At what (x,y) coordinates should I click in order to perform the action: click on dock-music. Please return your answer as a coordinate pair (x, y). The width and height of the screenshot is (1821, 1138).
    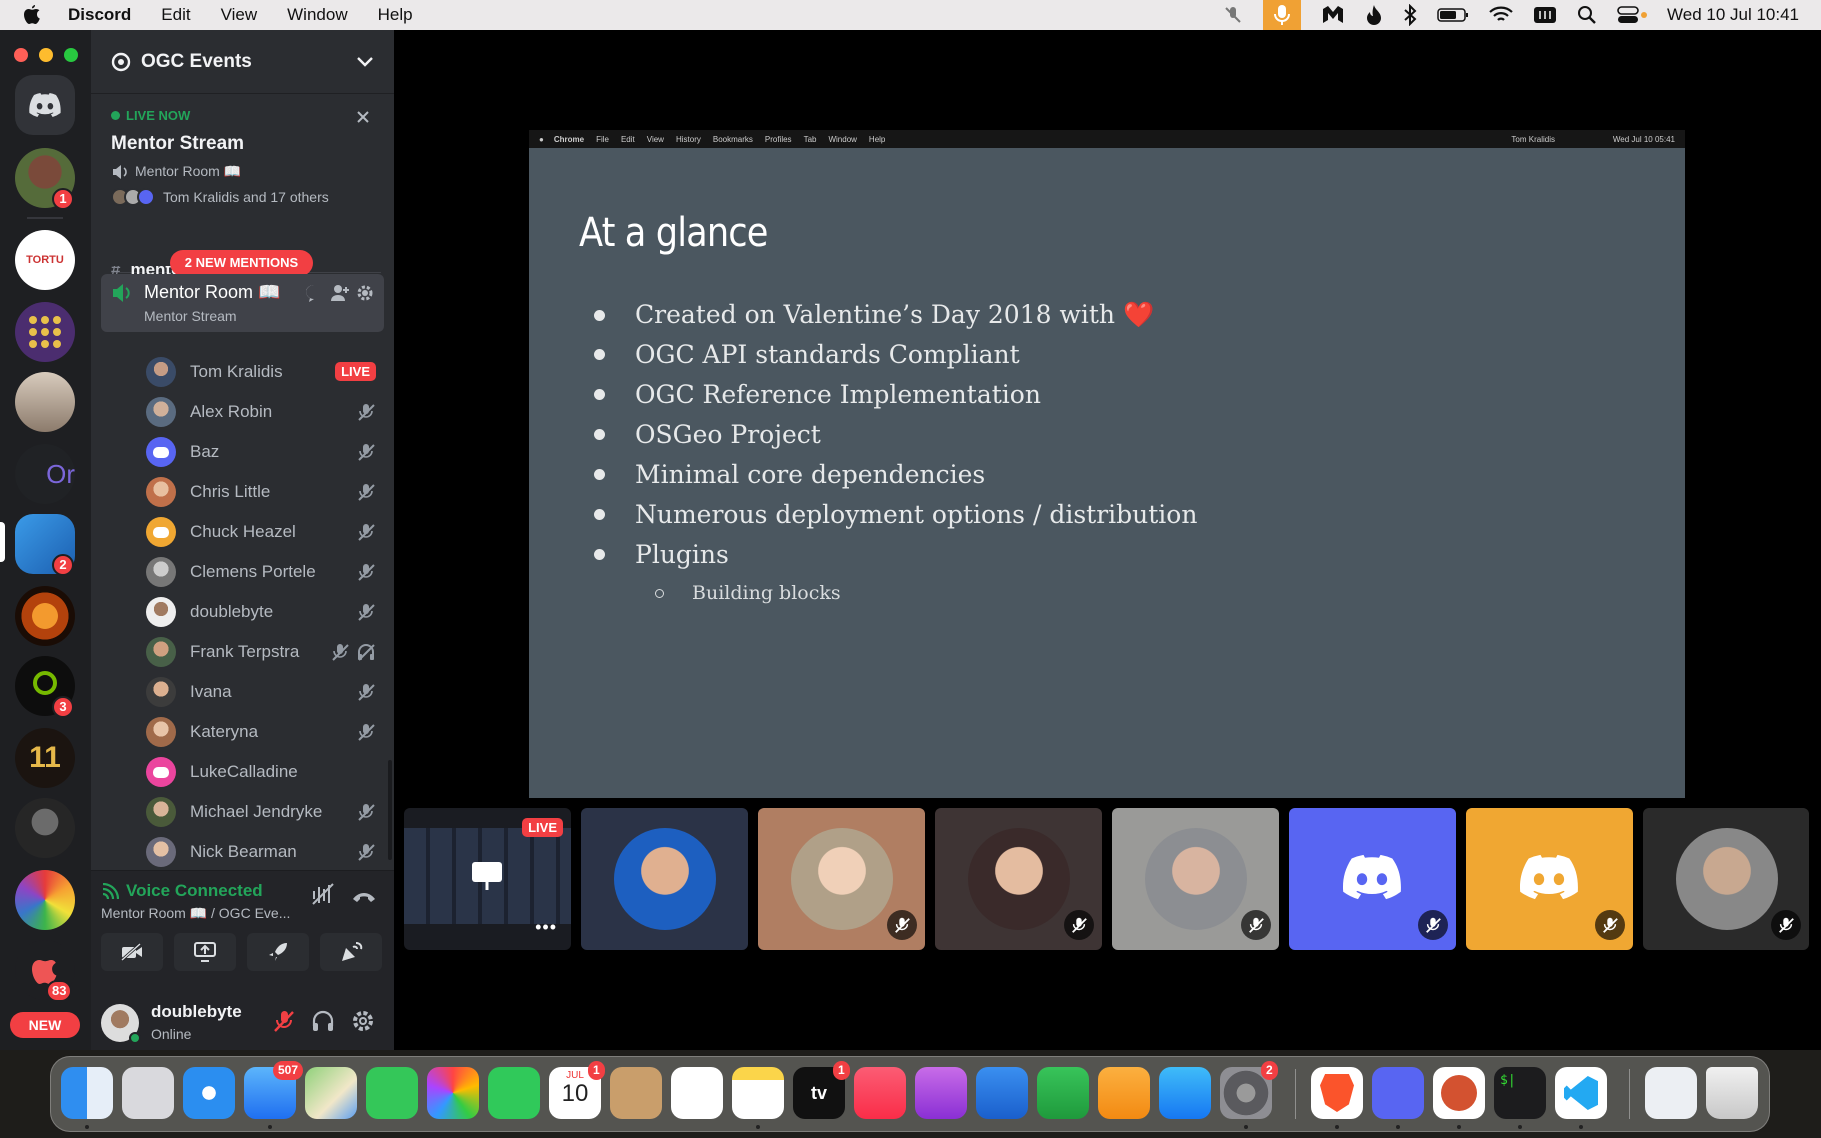
    Looking at the image, I should click on (880, 1093).